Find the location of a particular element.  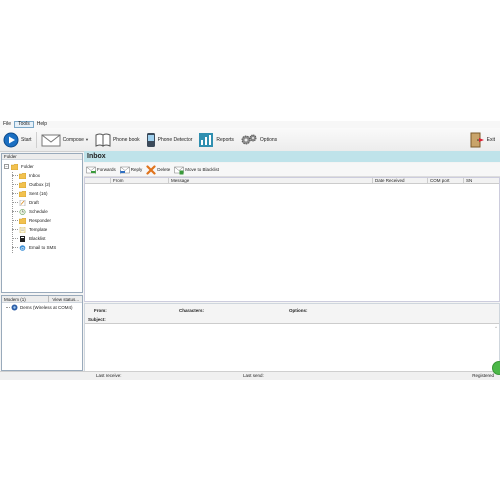

preview-subject-label: Subject: is located at coordinates (97, 319).